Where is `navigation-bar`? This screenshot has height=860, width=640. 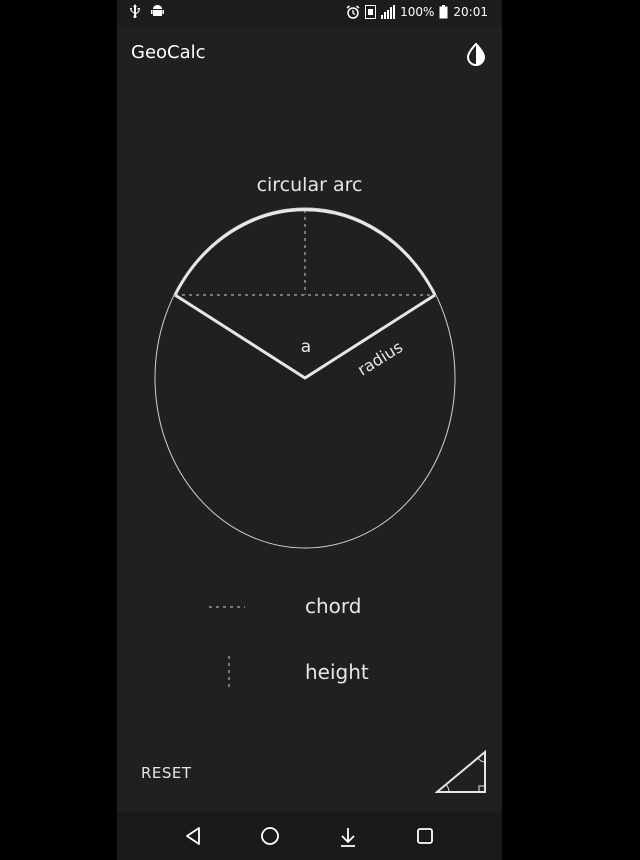
navigation-bar is located at coordinates (309, 836).